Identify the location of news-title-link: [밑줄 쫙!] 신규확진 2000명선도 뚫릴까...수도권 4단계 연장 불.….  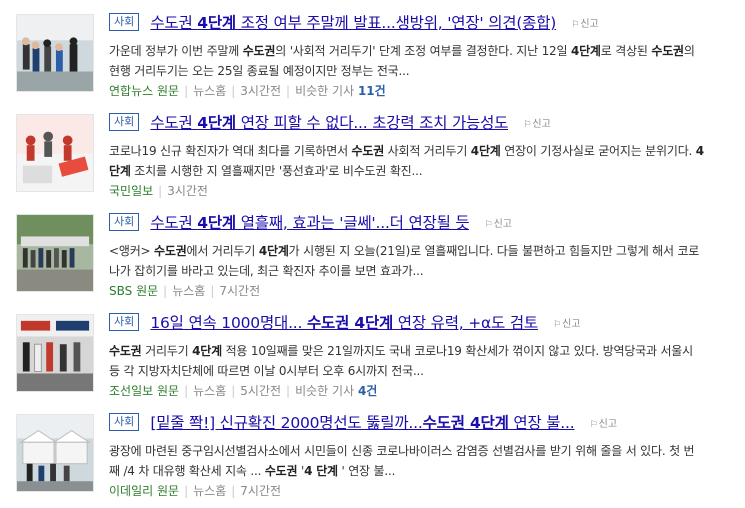
(362, 422).